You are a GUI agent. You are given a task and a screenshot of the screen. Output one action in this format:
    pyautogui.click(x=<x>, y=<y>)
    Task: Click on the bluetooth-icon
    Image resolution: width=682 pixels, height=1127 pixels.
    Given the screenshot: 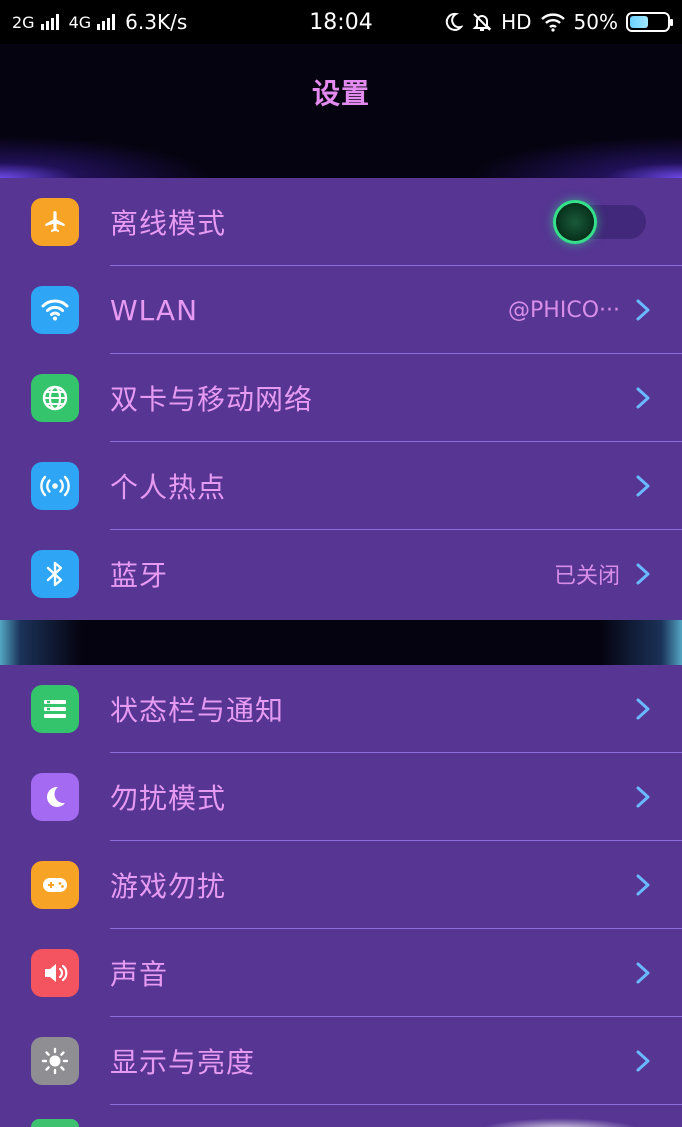 What is the action you would take?
    pyautogui.click(x=55, y=574)
    